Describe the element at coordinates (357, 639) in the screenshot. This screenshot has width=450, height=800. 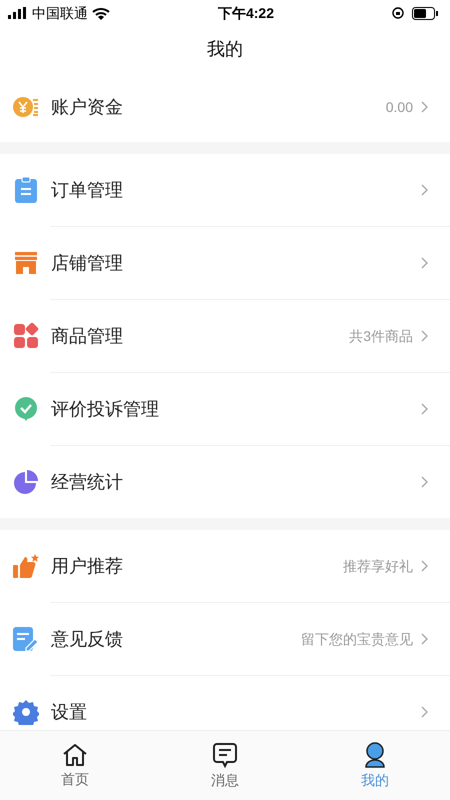
I see `row-detail: 留下您的宝贵意见` at that location.